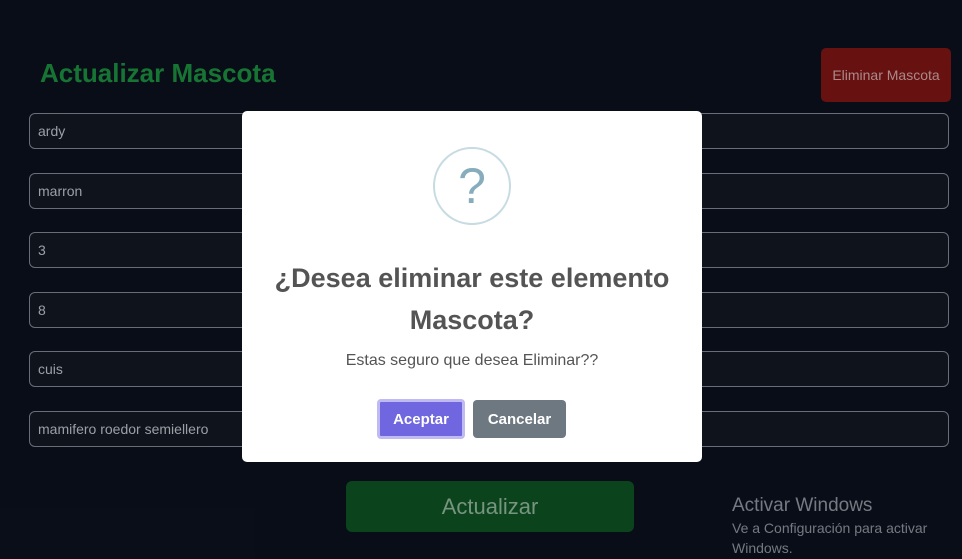 Image resolution: width=962 pixels, height=559 pixels. Describe the element at coordinates (519, 419) in the screenshot. I see `cancel-button: Cancelar` at that location.